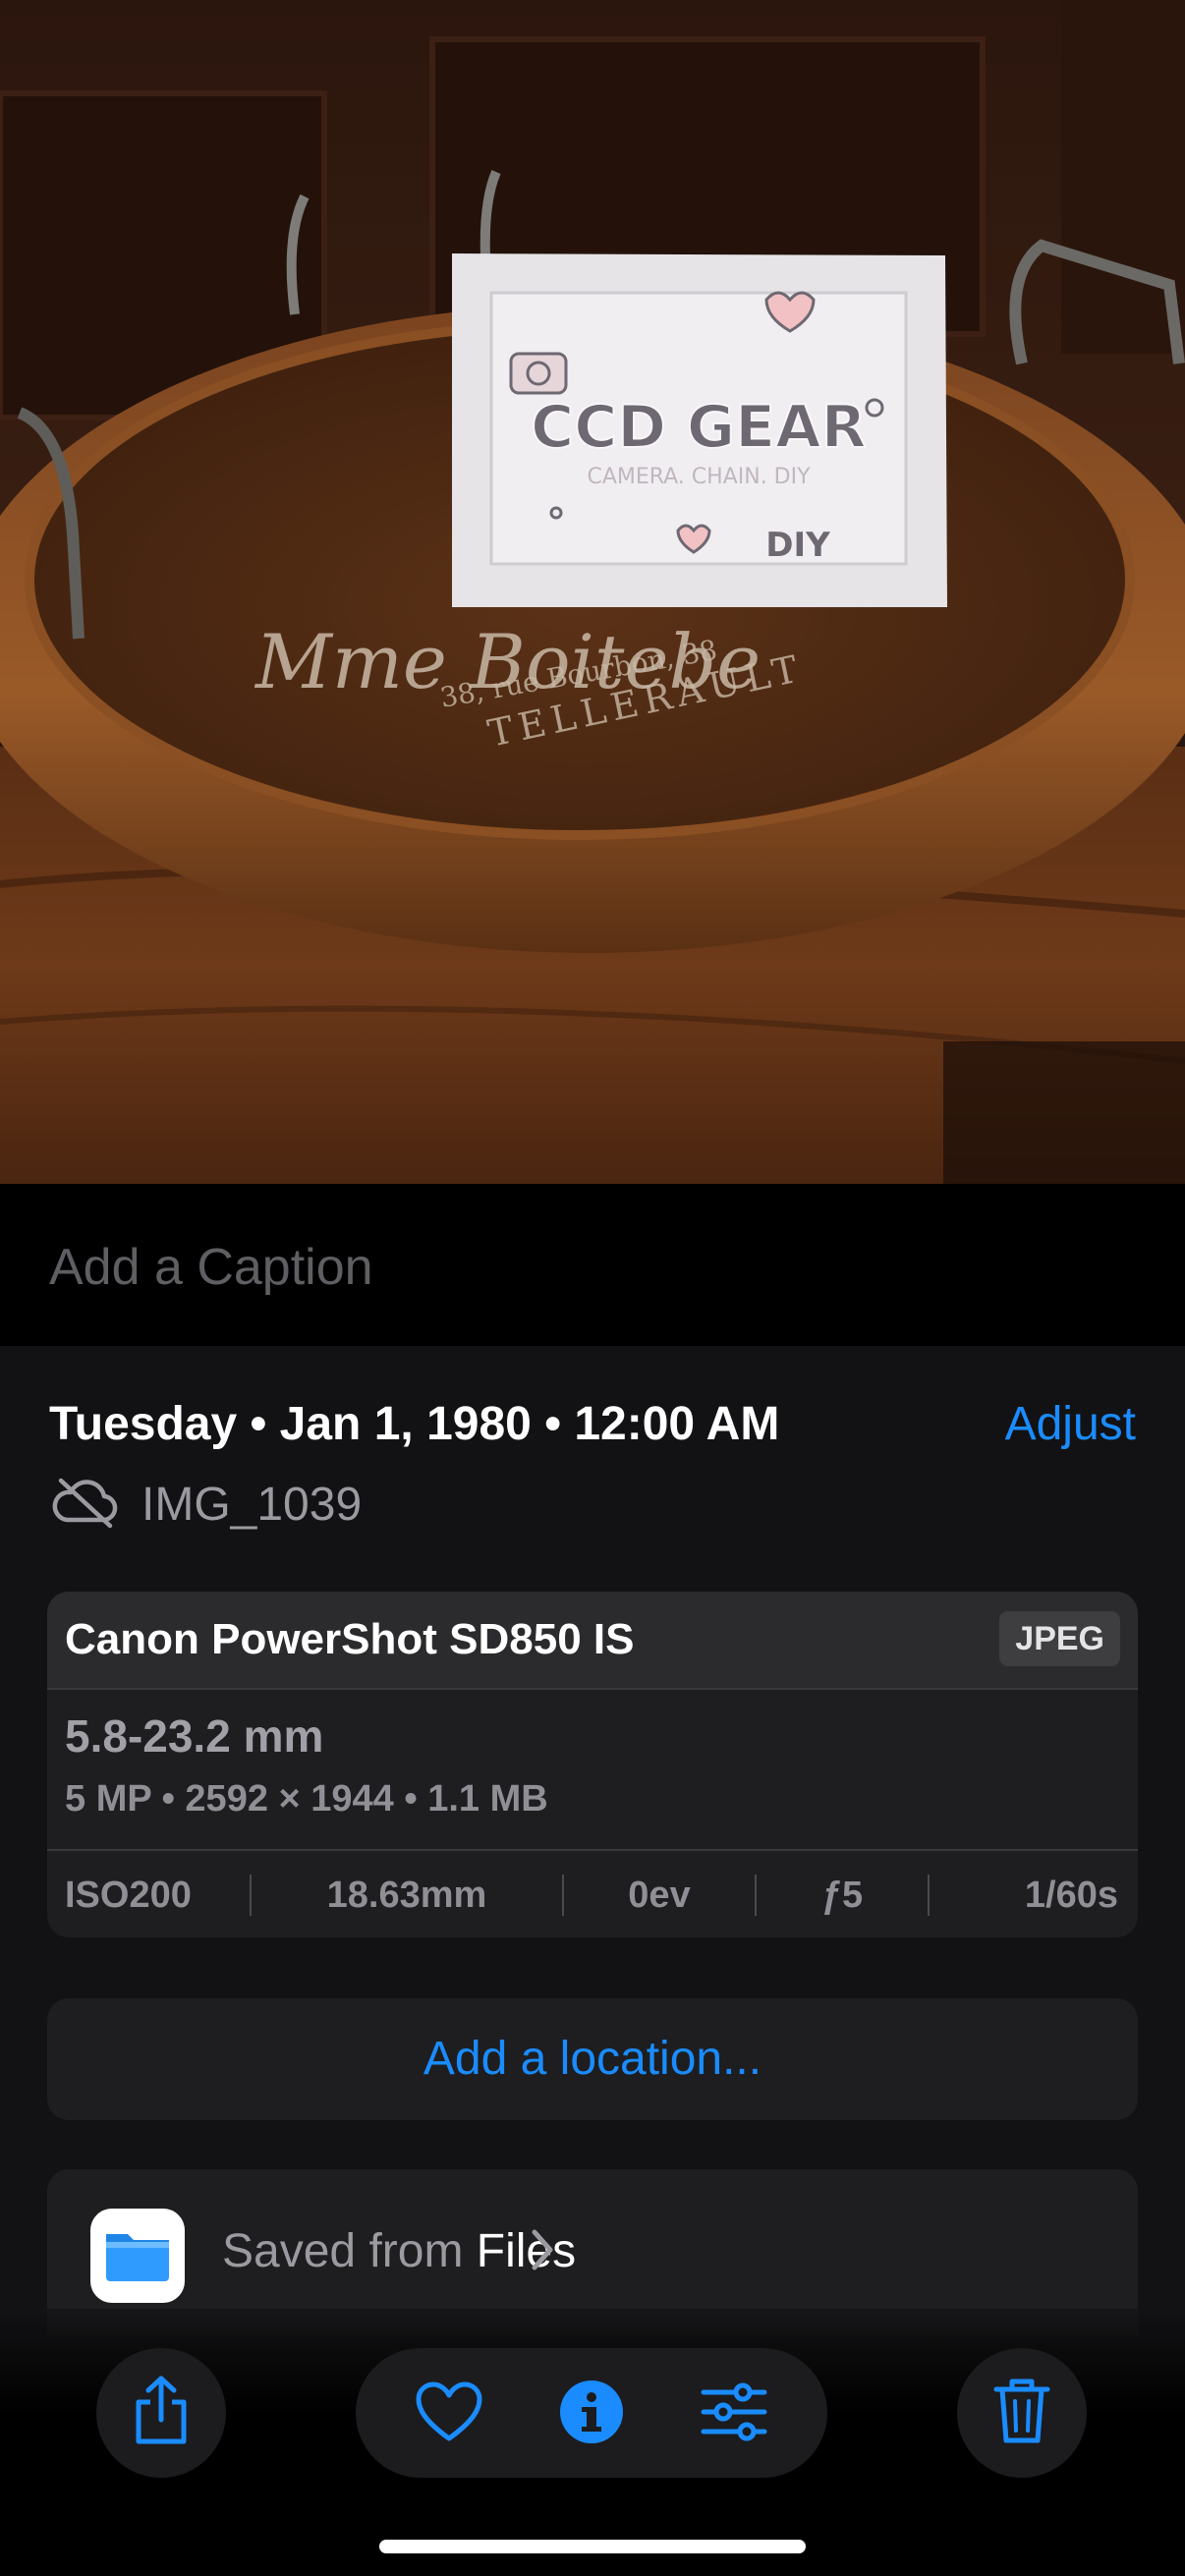  I want to click on source-app-name: Files, so click(527, 2251).